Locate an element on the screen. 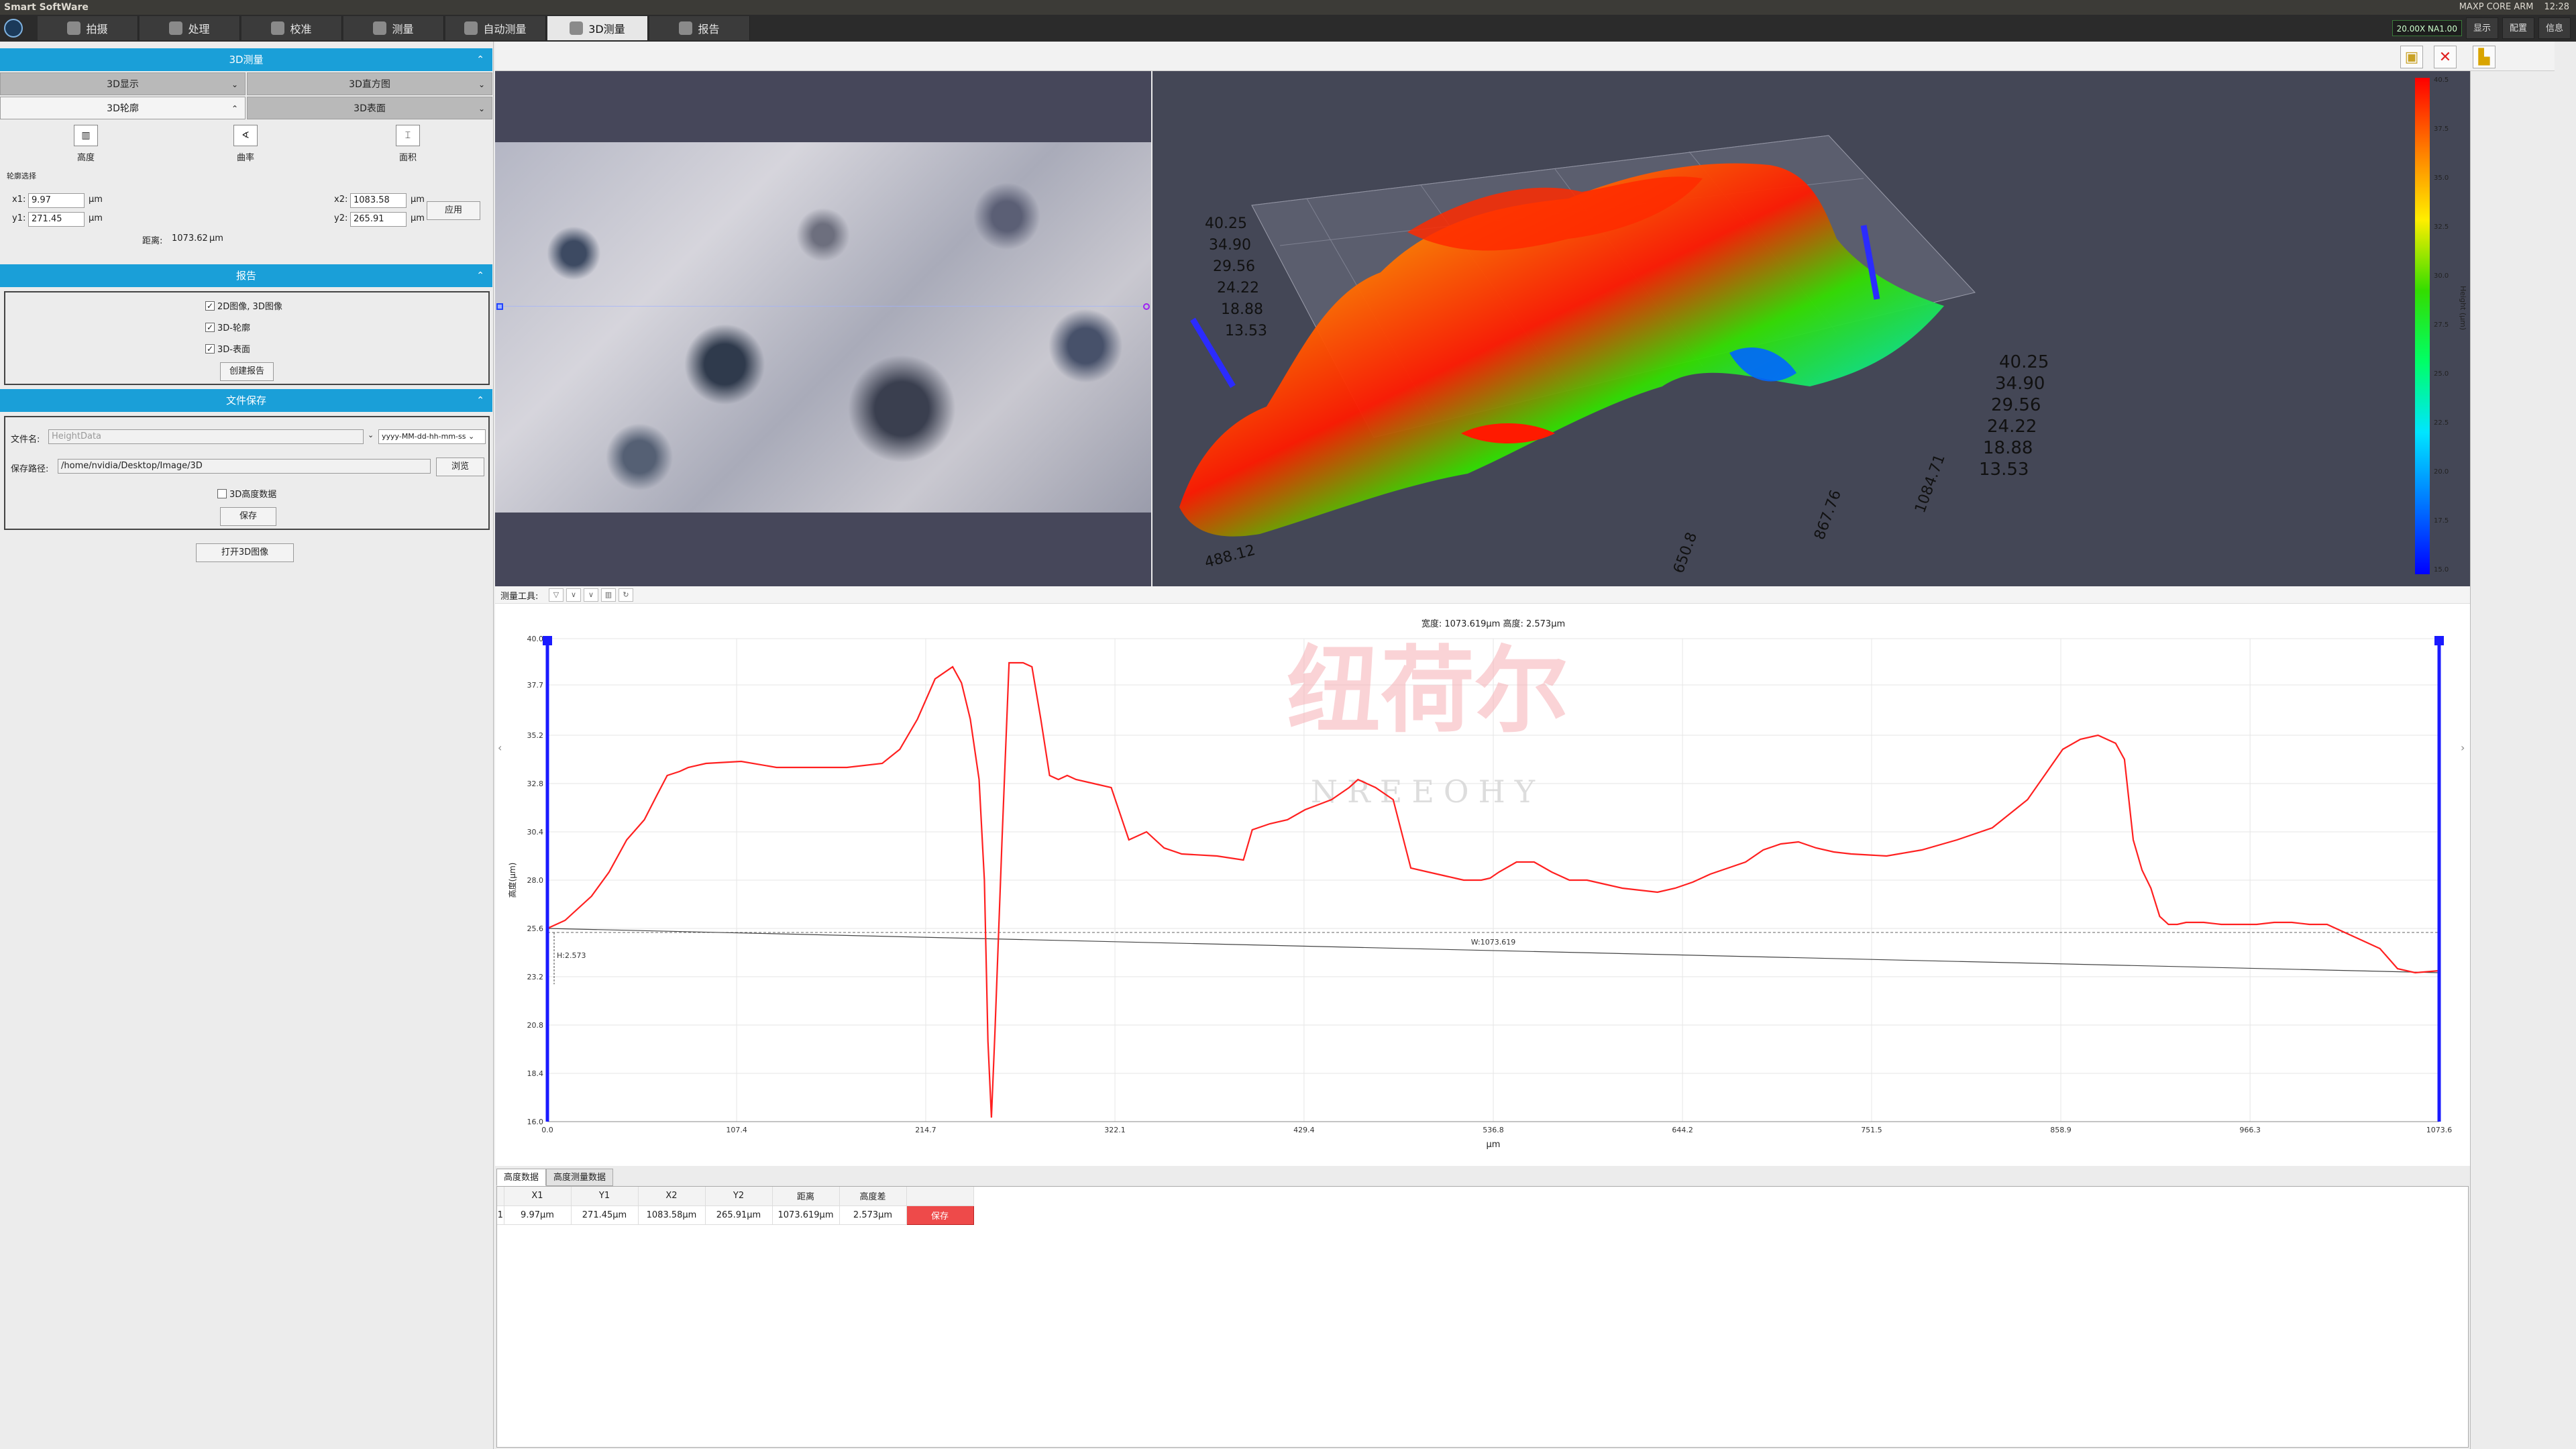 This screenshot has width=2576, height=1449. x-tick-label: 322.1 is located at coordinates (1115, 1130).